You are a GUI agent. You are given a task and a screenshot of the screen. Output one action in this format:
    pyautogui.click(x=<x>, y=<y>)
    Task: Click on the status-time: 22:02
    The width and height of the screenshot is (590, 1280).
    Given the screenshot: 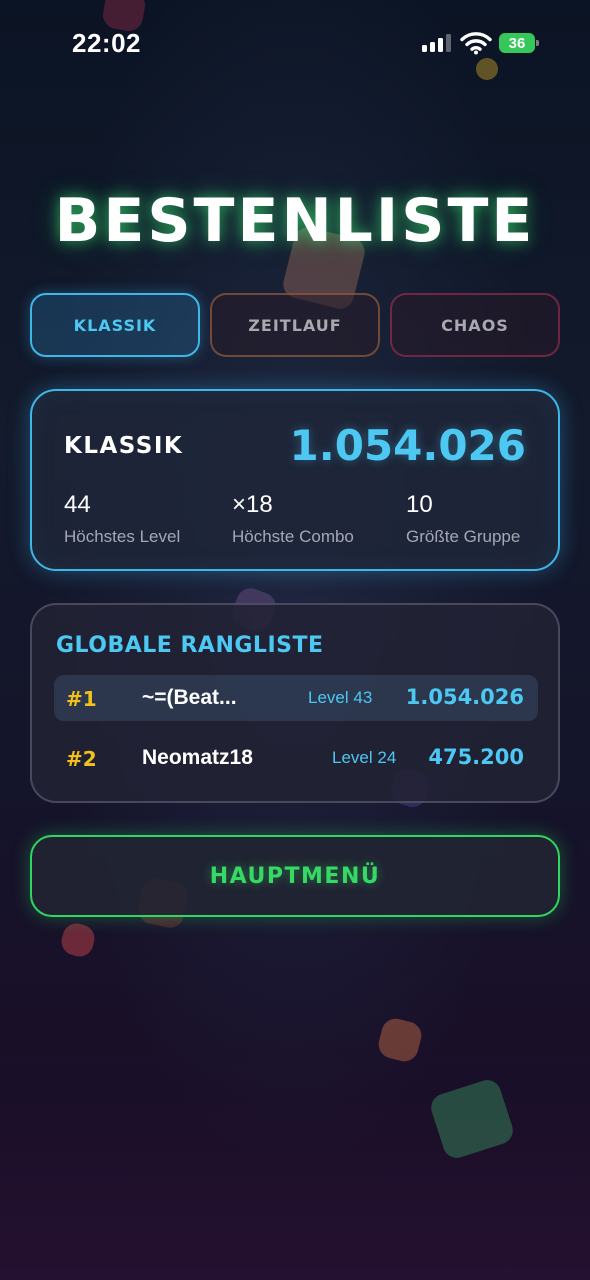 What is the action you would take?
    pyautogui.click(x=106, y=43)
    